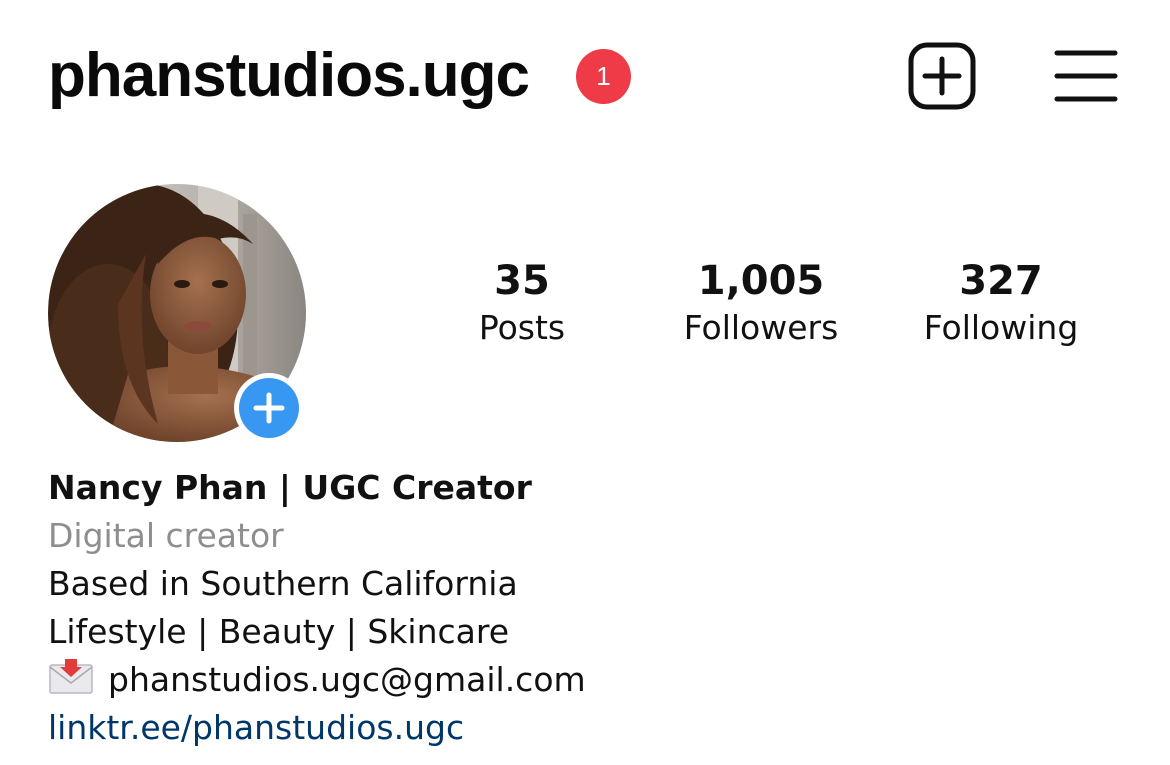  What do you see at coordinates (166, 535) in the screenshot?
I see `profile-category: Digital creator` at bounding box center [166, 535].